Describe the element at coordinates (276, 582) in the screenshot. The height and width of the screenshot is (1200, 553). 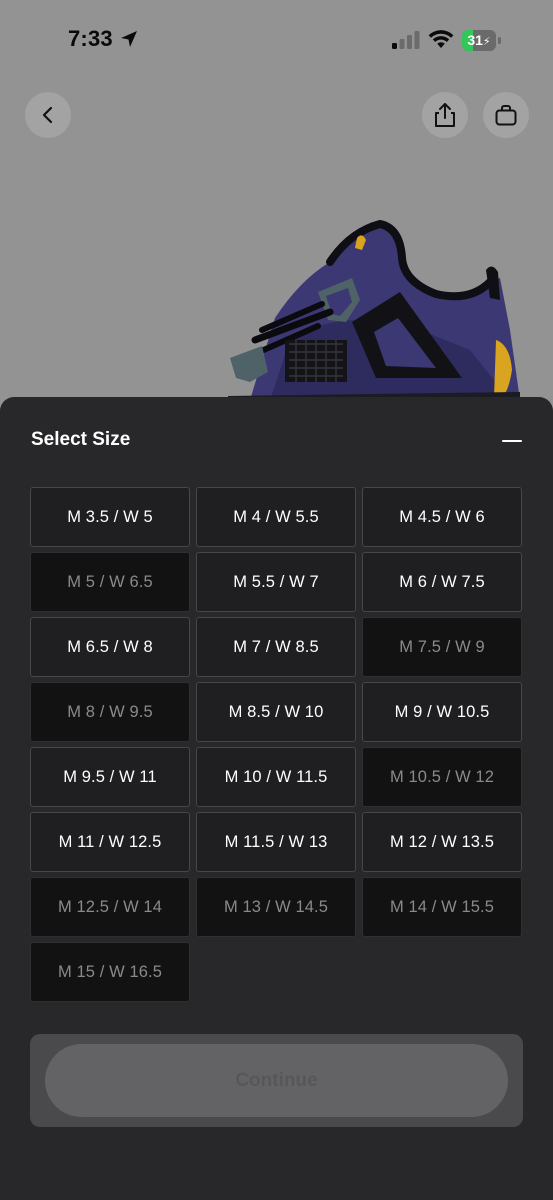
I see `size-option: M 5.5 / W 7` at that location.